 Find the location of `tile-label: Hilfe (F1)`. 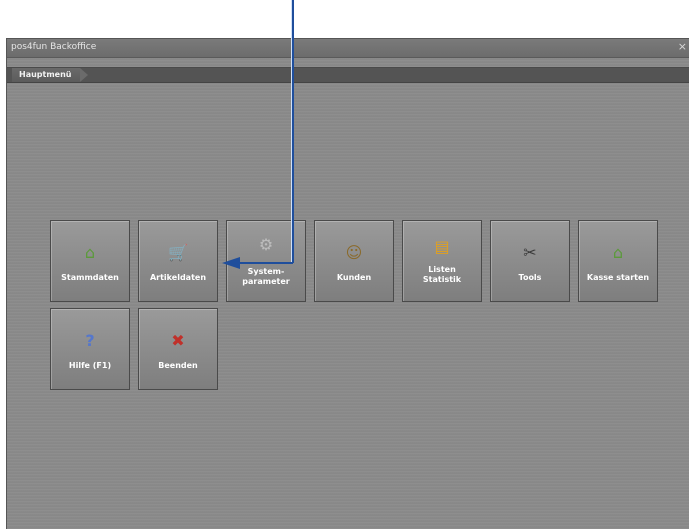

tile-label: Hilfe (F1) is located at coordinates (90, 365).